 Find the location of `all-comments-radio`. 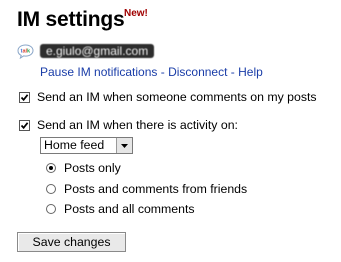

all-comments-radio is located at coordinates (51, 209).